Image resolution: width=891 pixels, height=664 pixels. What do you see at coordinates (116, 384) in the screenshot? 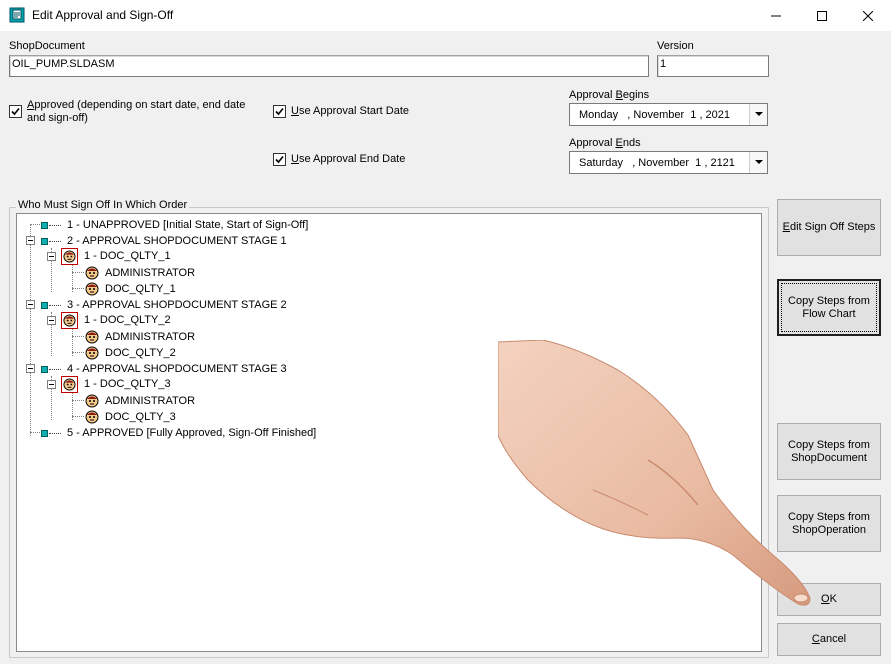
I see `tree-item-signoff-step: 1 - DOC_QLTY_3` at bounding box center [116, 384].